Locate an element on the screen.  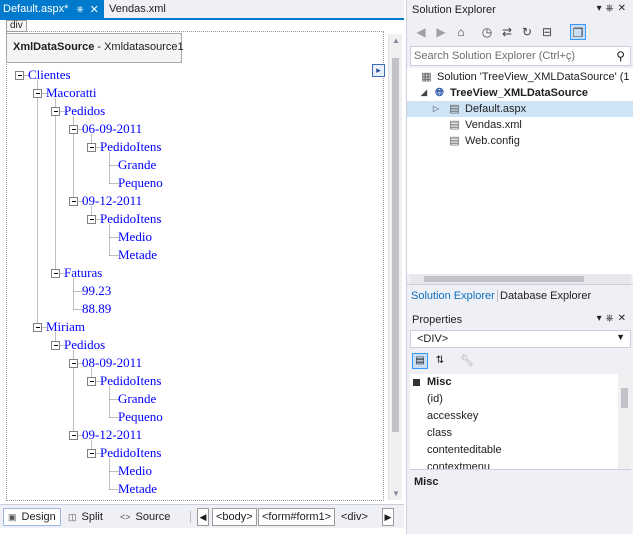
show-all-files-icon: ❐ is located at coordinates (578, 32).